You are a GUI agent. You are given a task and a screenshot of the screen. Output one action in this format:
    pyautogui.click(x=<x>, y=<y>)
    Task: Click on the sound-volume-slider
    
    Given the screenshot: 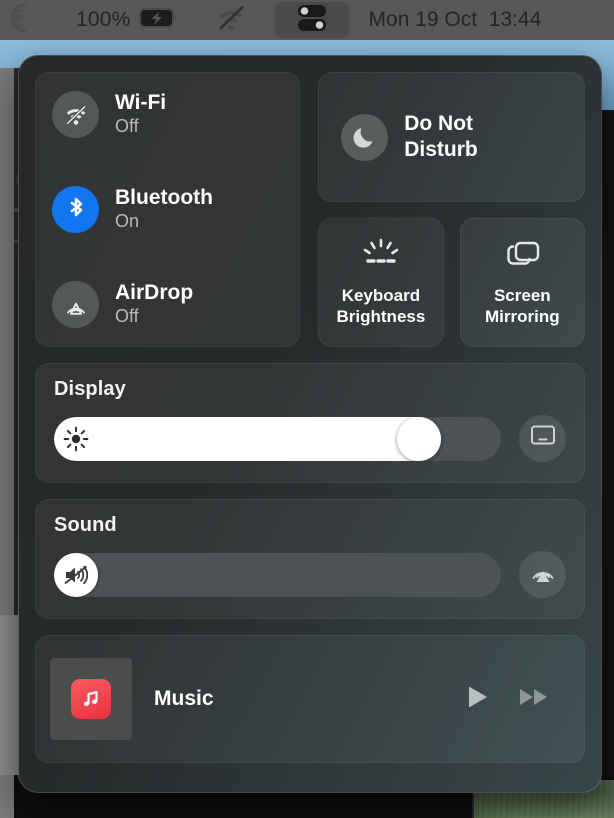 What is the action you would take?
    pyautogui.click(x=277, y=574)
    